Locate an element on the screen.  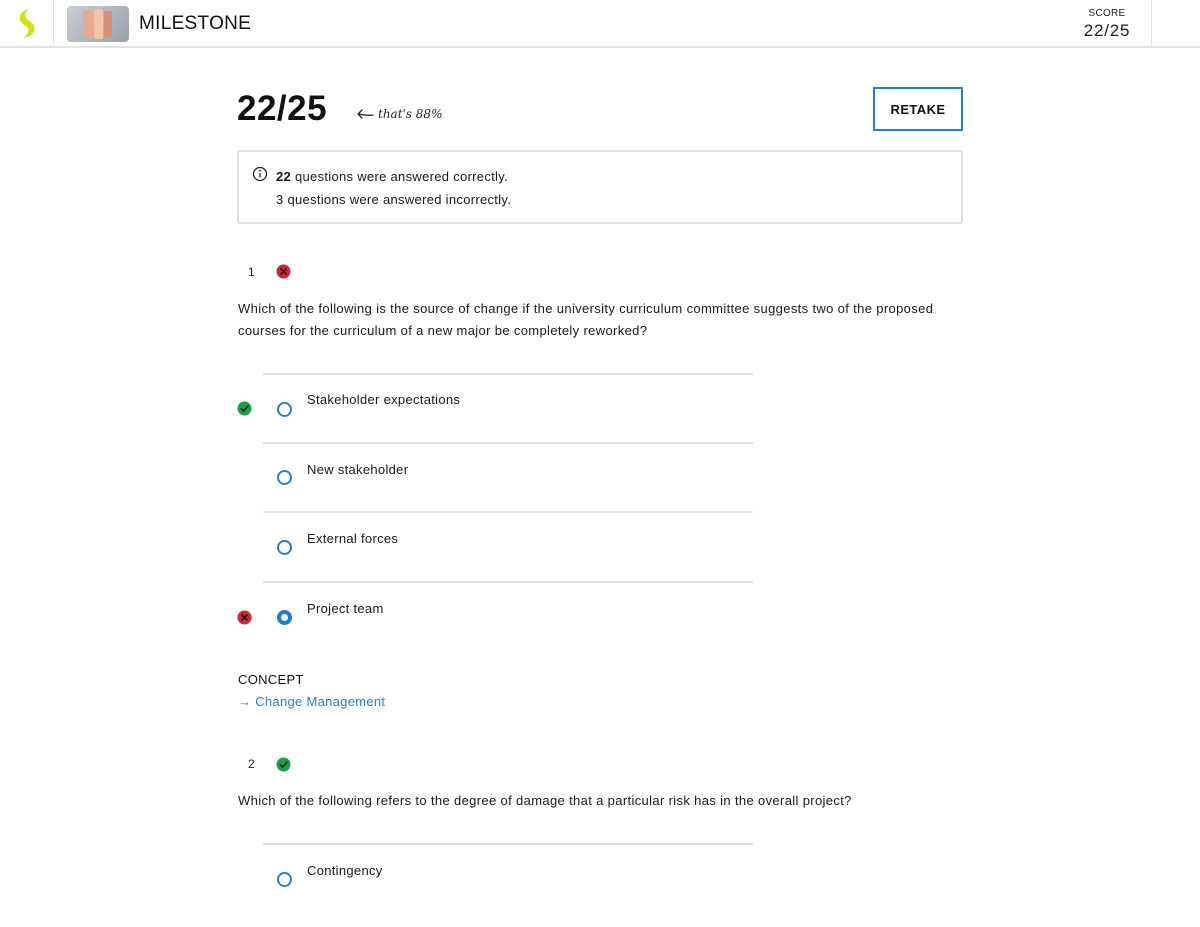
percent-note-text: that's 88% is located at coordinates (410, 114).